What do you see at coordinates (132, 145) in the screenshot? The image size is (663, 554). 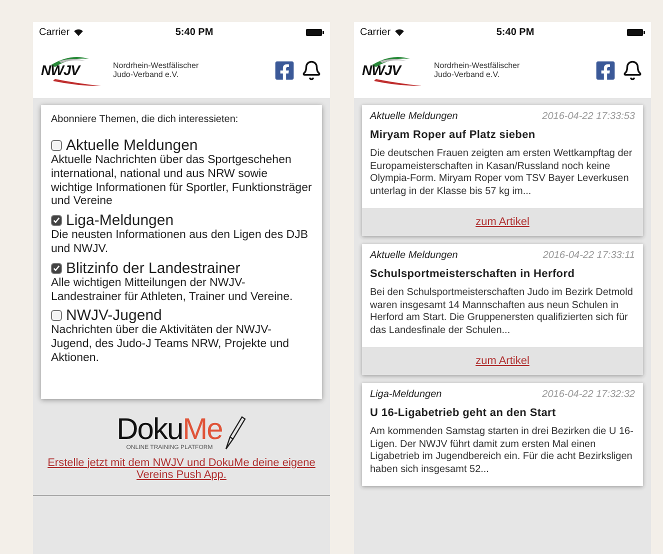 I see `topic-title: Aktuelle Meldungen` at bounding box center [132, 145].